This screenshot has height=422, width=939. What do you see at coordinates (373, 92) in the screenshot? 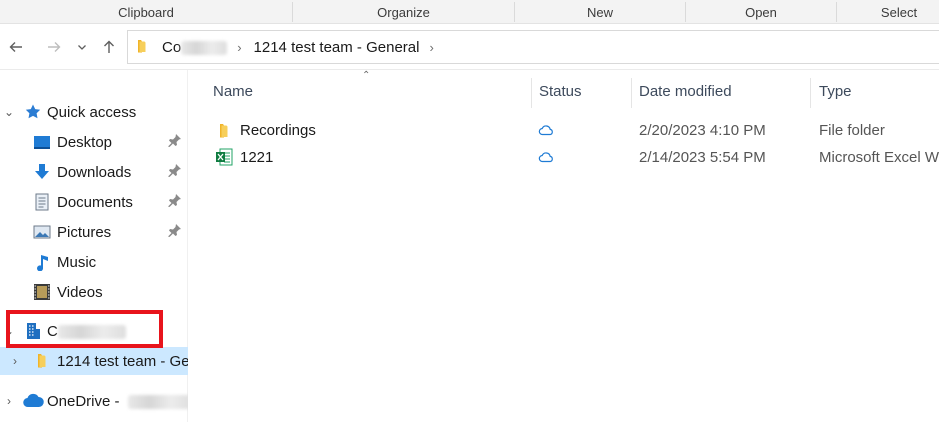
I see `column-header-name: Name` at bounding box center [373, 92].